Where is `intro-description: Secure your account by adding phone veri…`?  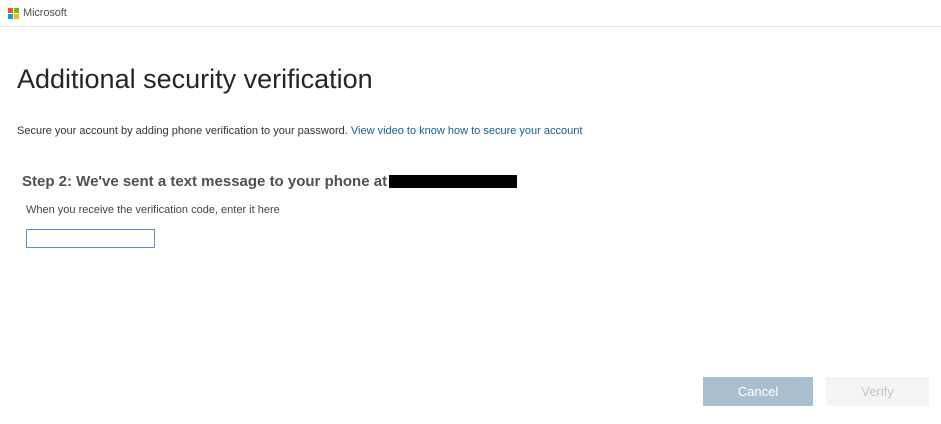 intro-description: Secure your account by adding phone veri… is located at coordinates (182, 131).